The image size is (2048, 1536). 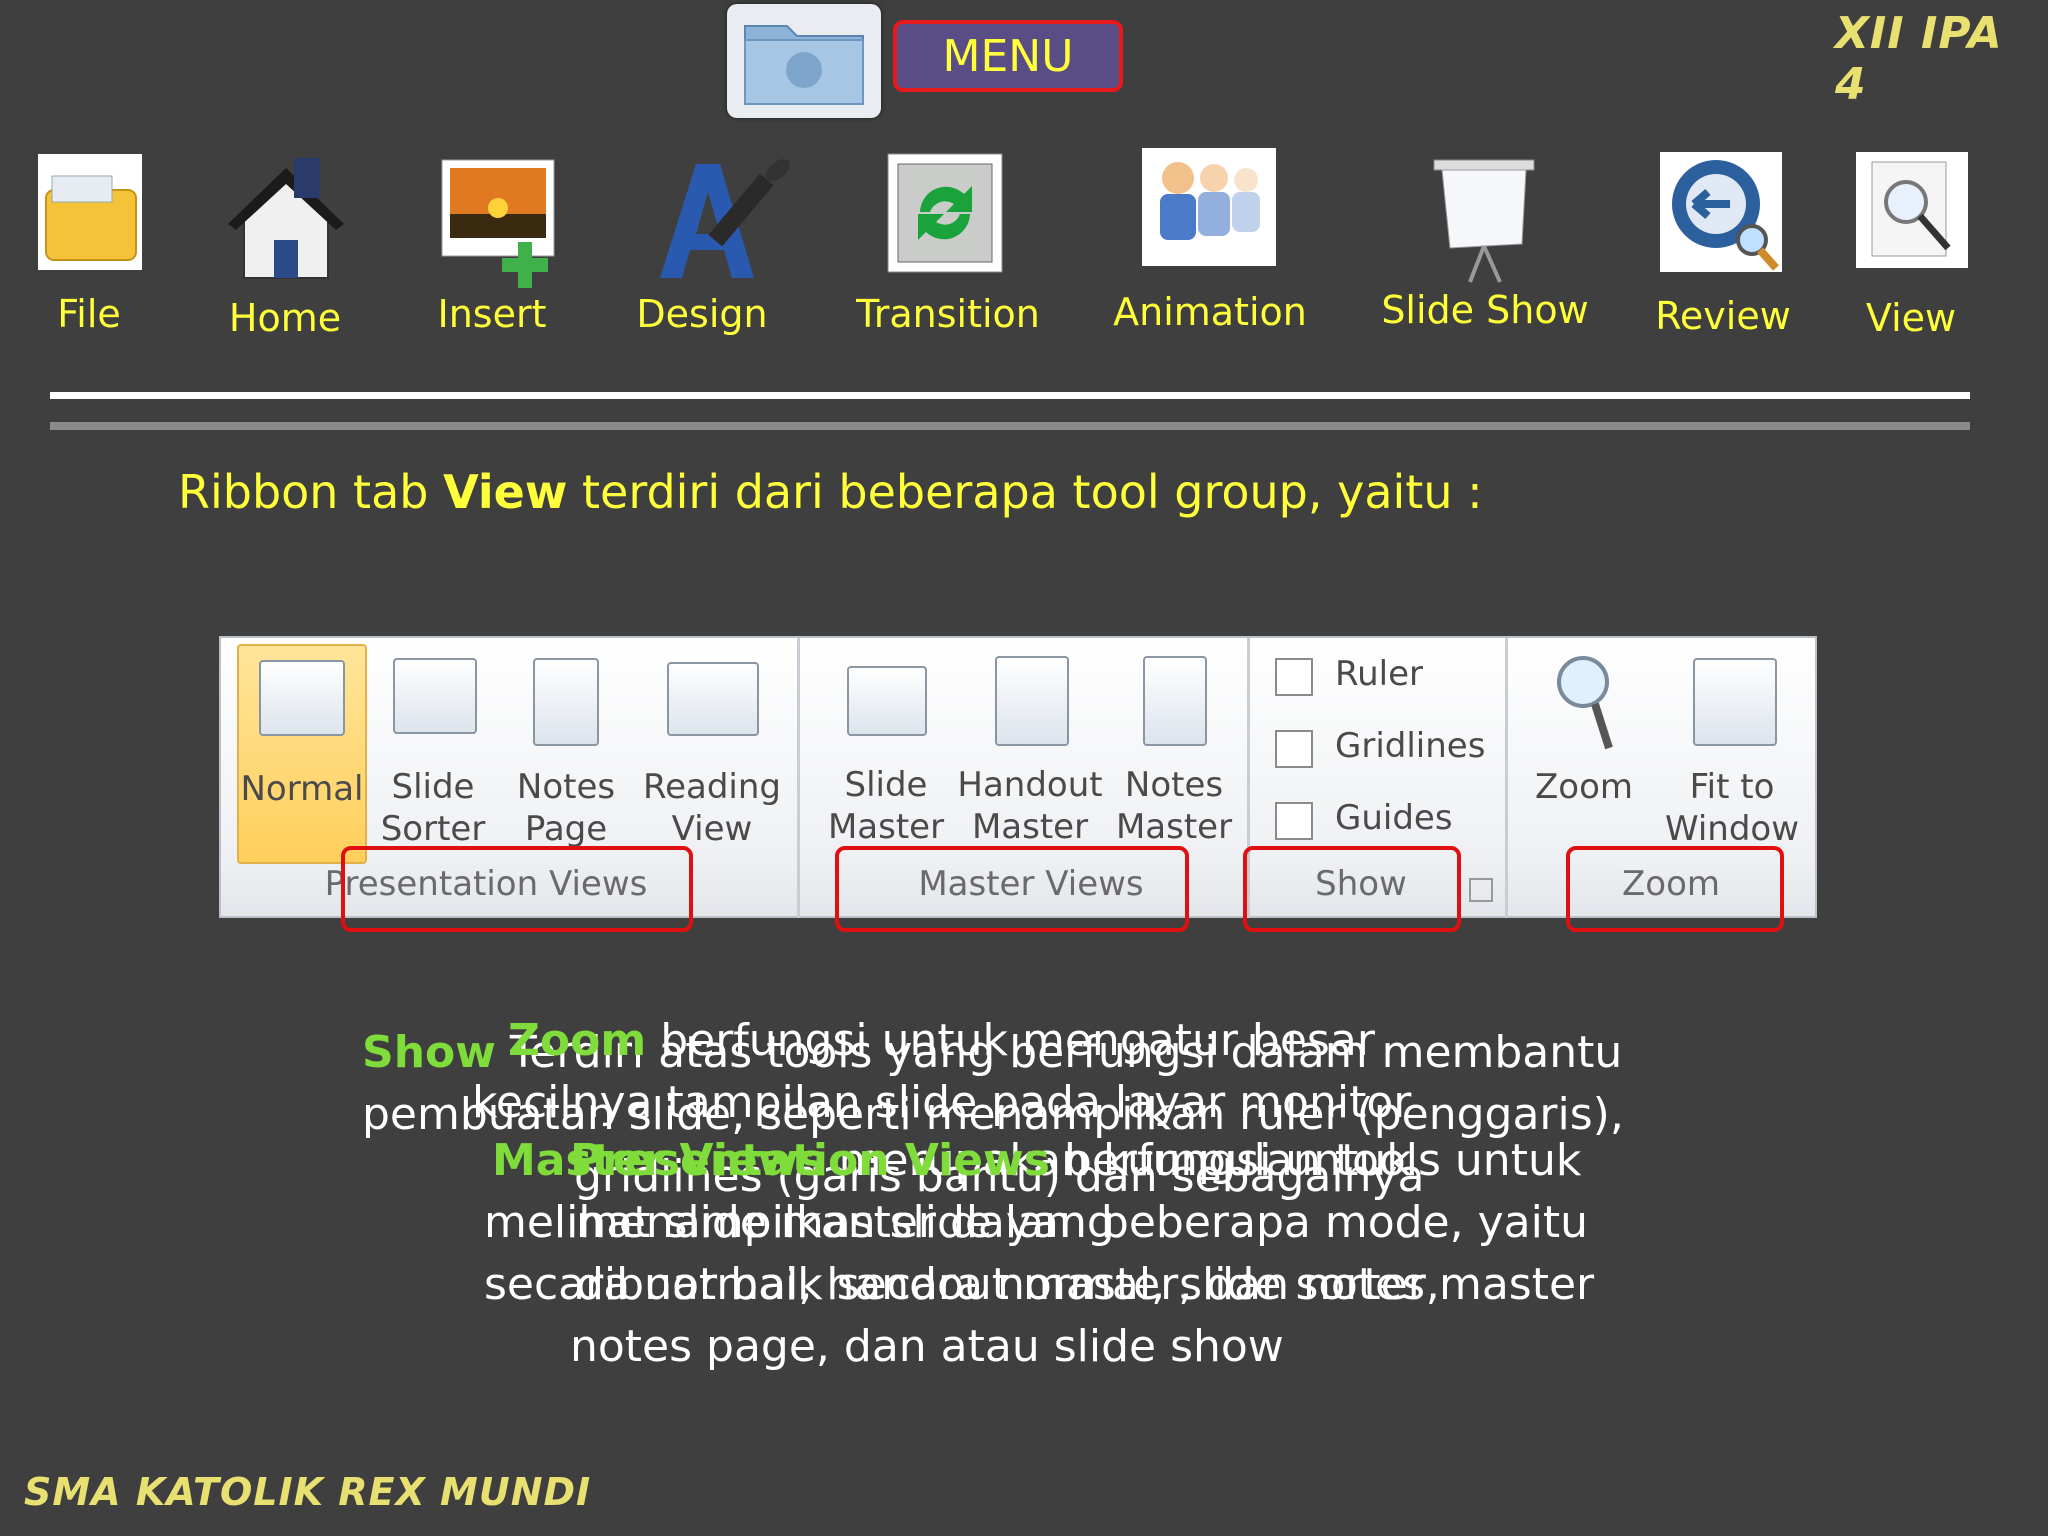 I want to click on highlight-zoom, so click(x=1675, y=889).